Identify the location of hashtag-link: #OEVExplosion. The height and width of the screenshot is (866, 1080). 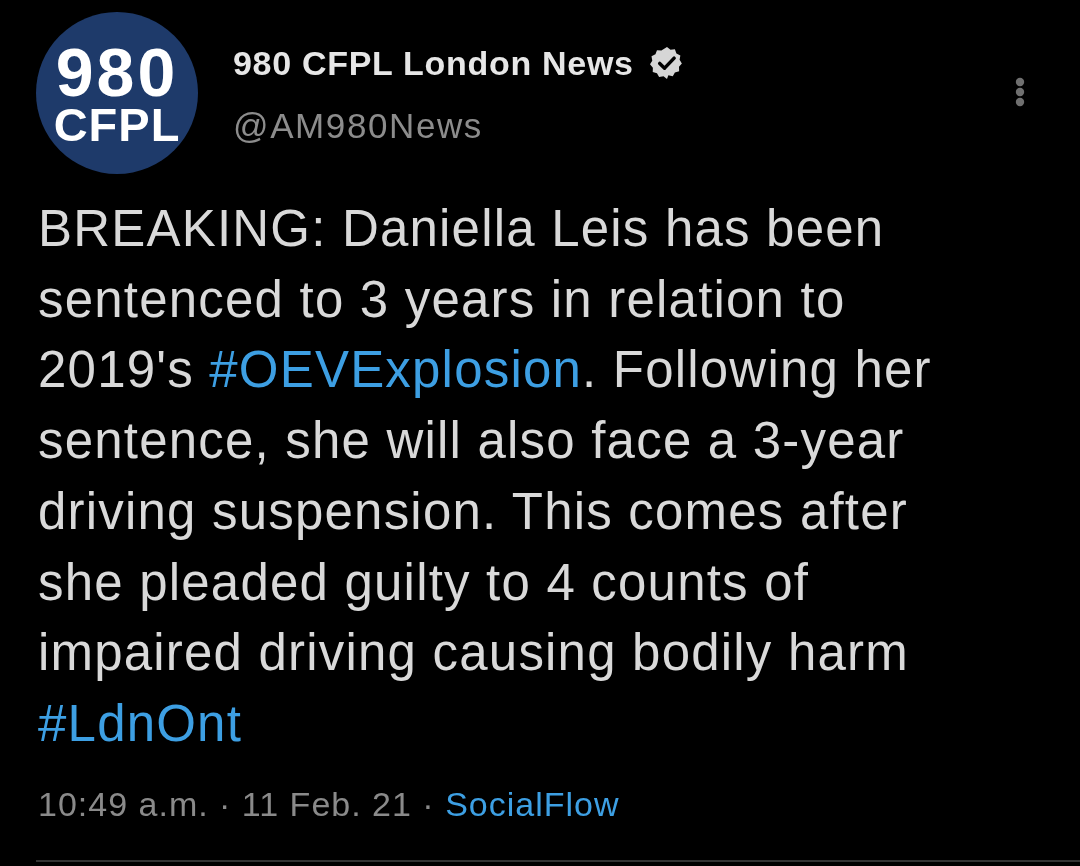
(396, 370).